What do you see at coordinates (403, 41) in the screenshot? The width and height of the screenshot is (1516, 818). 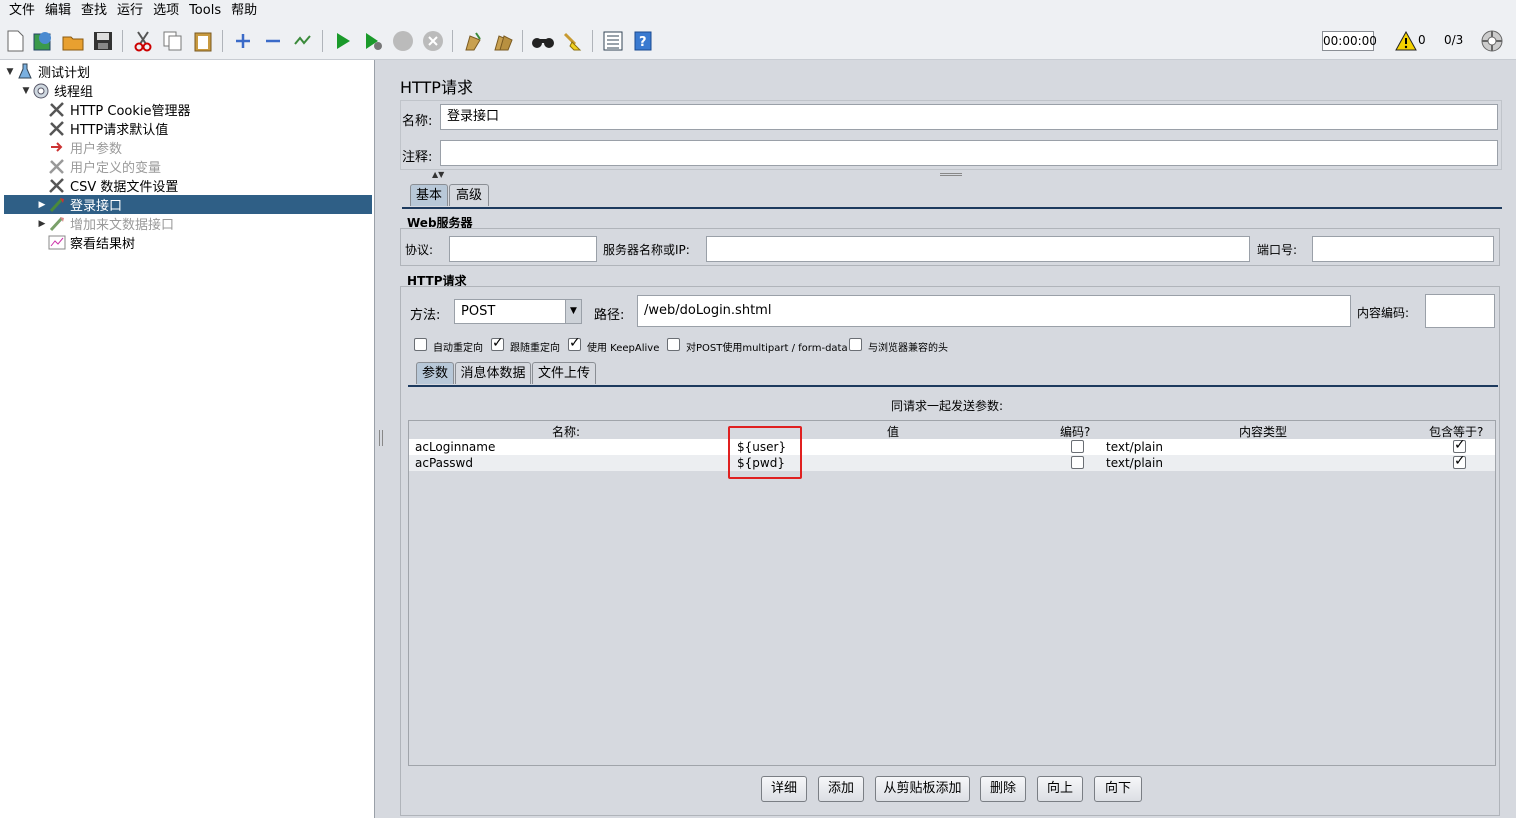 I see `stop-icon` at bounding box center [403, 41].